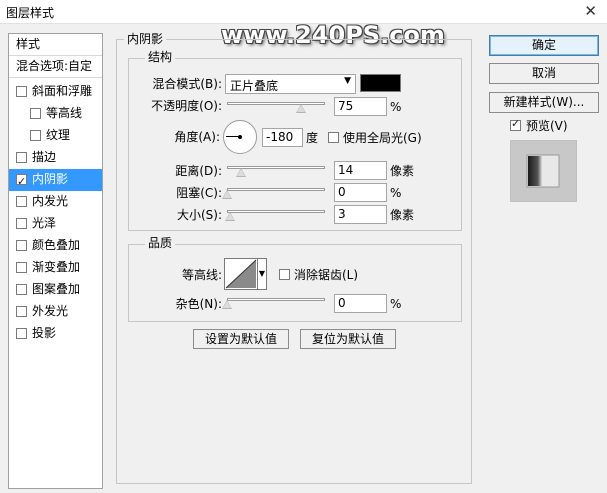 The height and width of the screenshot is (493, 607). Describe the element at coordinates (55, 114) in the screenshot. I see `style-item-contour: 等高线` at that location.